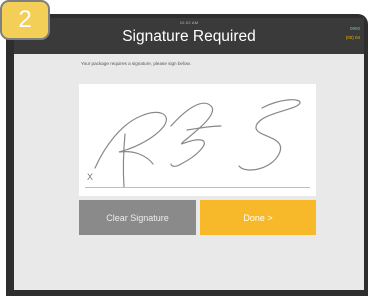 The width and height of the screenshot is (373, 296). Describe the element at coordinates (353, 33) in the screenshot. I see `status-indicators: 0900 (00) 04` at that location.